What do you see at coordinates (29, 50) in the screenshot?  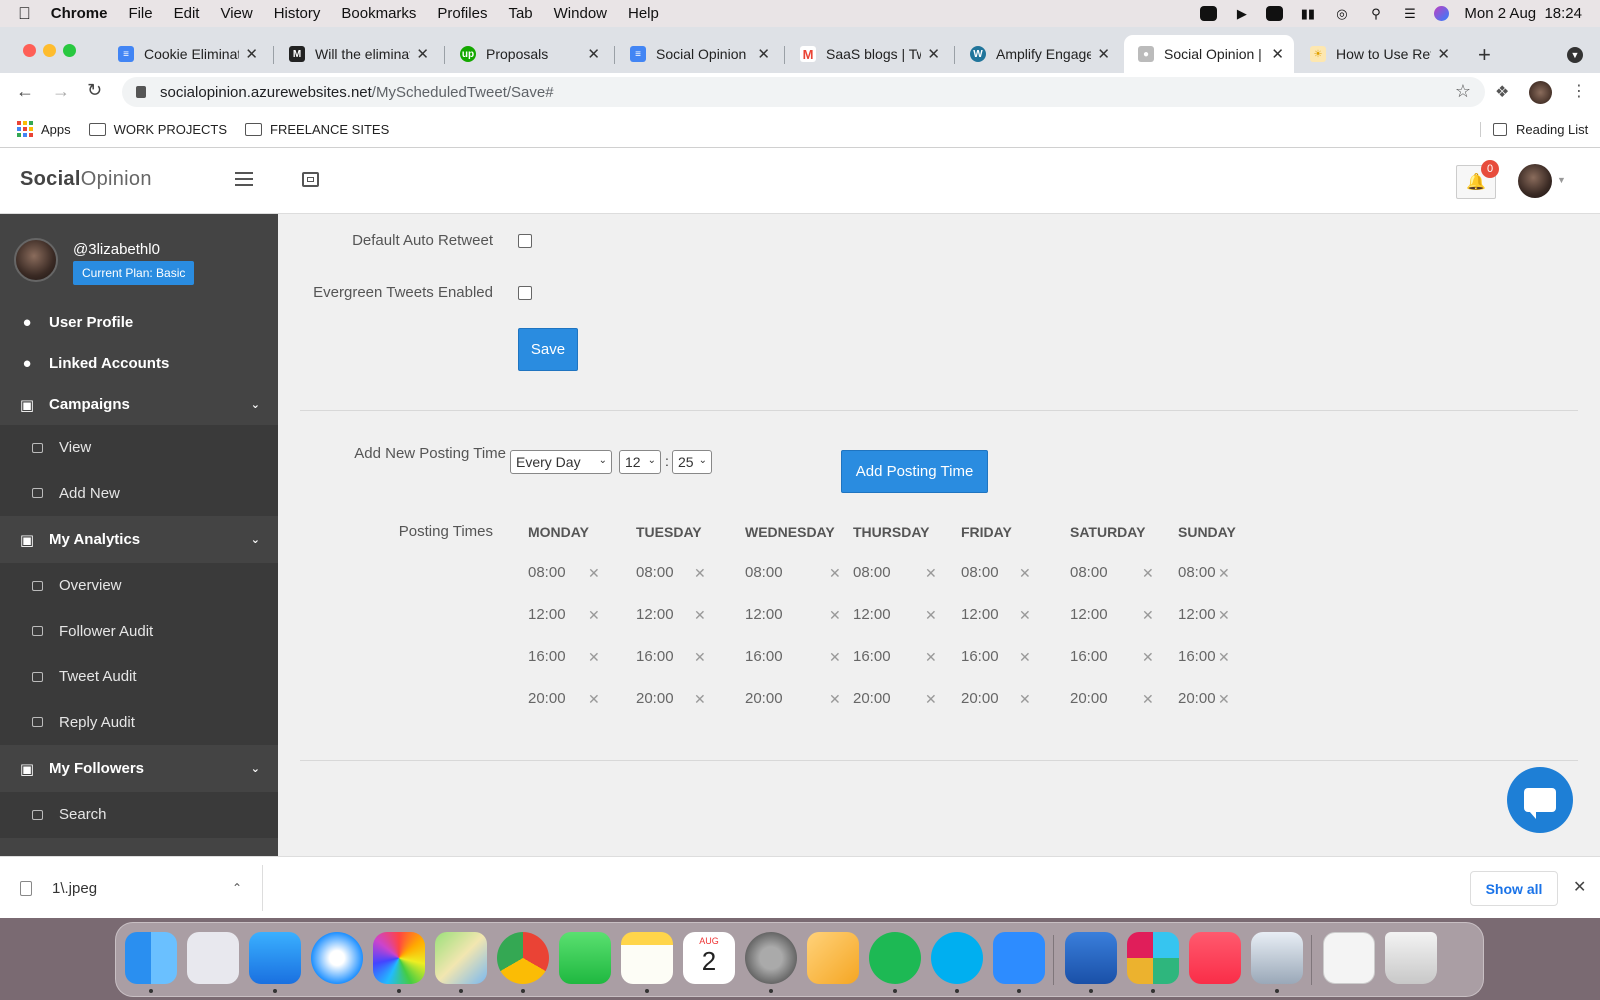 I see `close-window-icon` at bounding box center [29, 50].